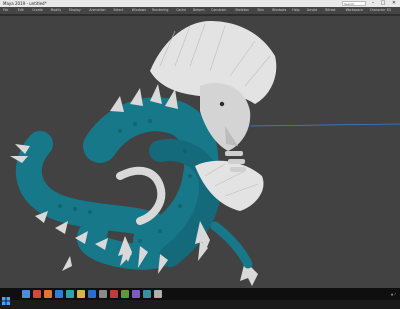  Describe the element at coordinates (103, 294) in the screenshot. I see `zbrush-icon` at that location.